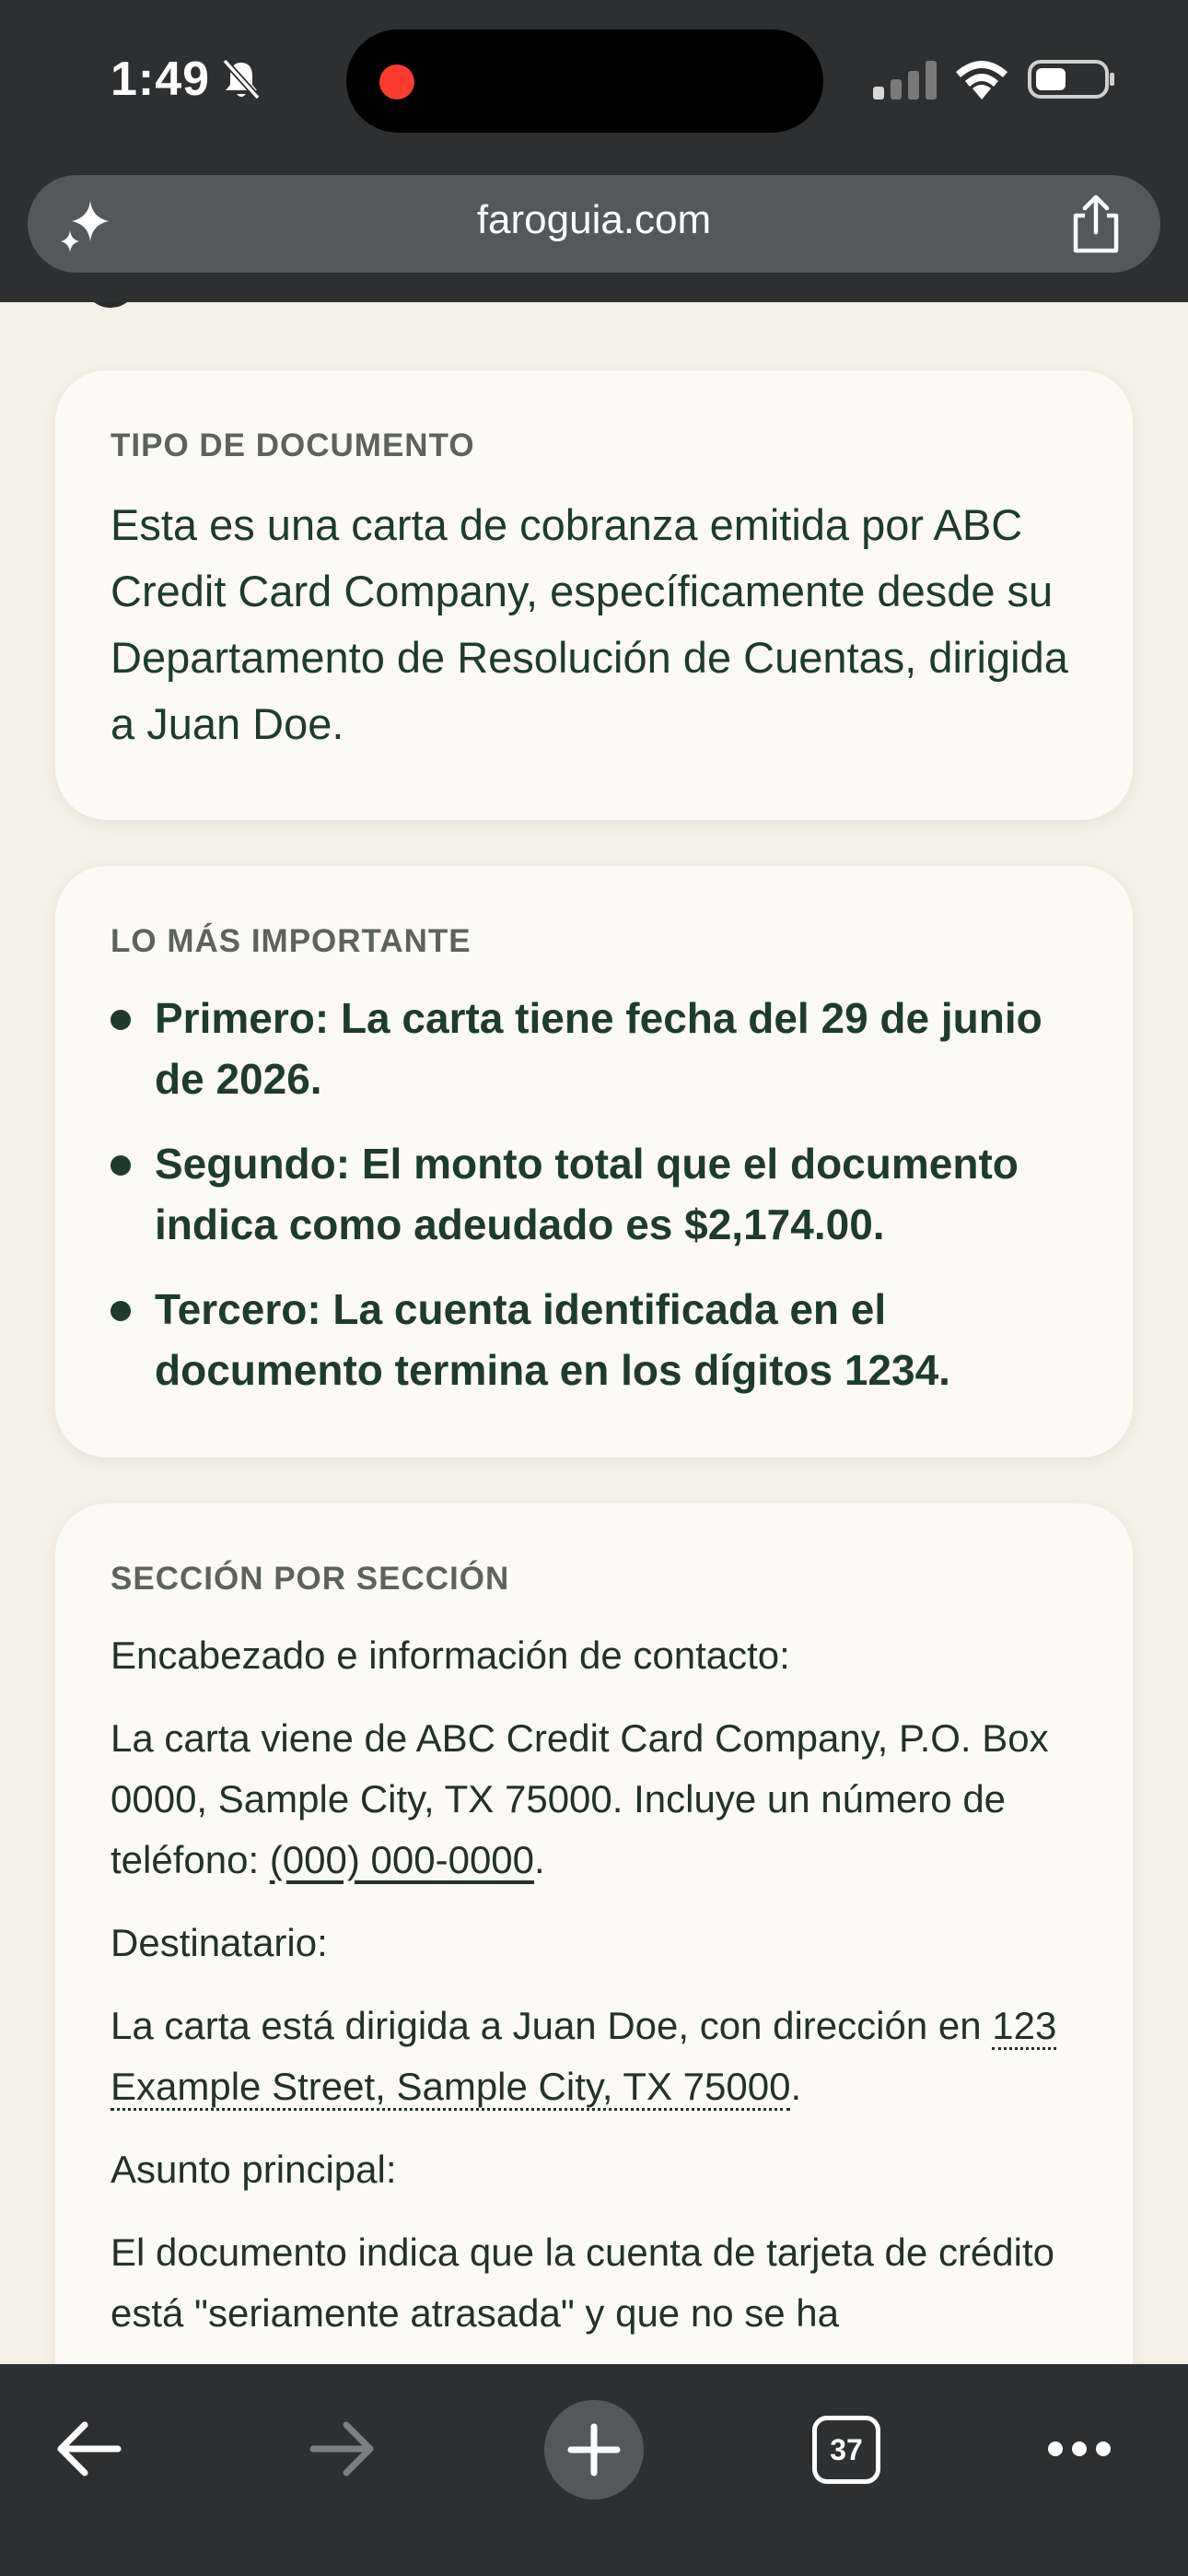 This screenshot has width=1188, height=2576. Describe the element at coordinates (905, 80) in the screenshot. I see `cellular-signal-icon` at that location.